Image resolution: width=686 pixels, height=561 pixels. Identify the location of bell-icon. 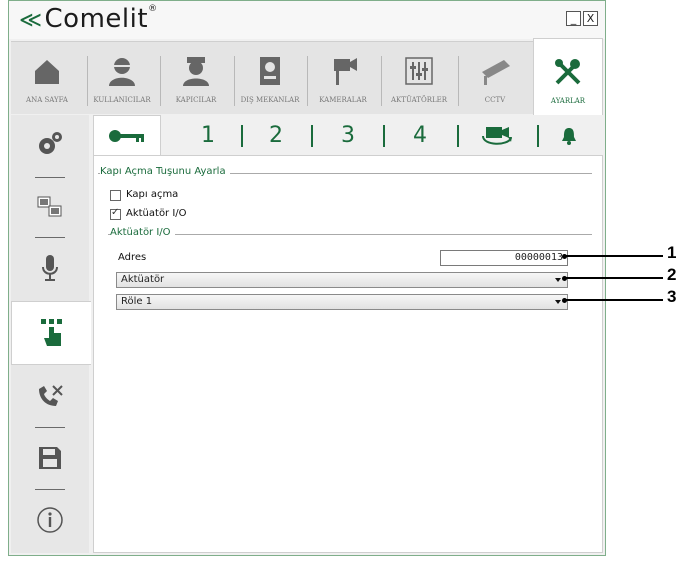
(569, 136).